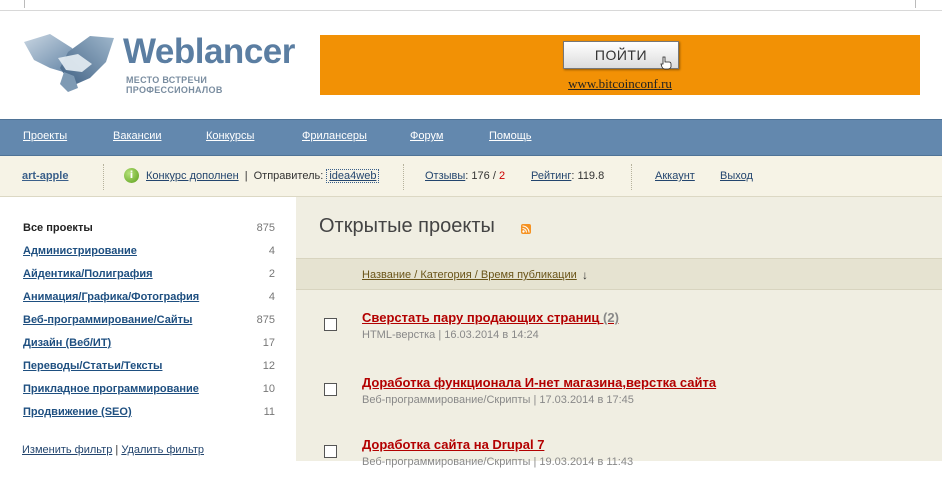  Describe the element at coordinates (469, 275) in the screenshot. I see `sort-link: Название / Категория / Время публикации` at that location.